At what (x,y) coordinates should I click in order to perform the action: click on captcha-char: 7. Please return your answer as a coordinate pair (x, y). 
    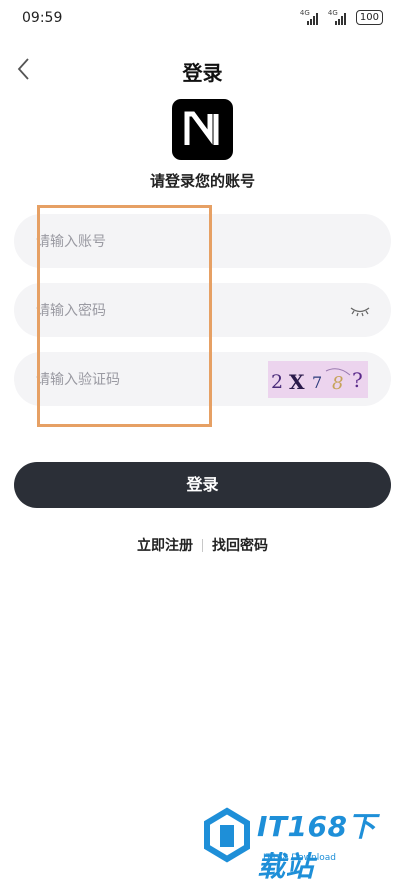
    Looking at the image, I should click on (317, 382).